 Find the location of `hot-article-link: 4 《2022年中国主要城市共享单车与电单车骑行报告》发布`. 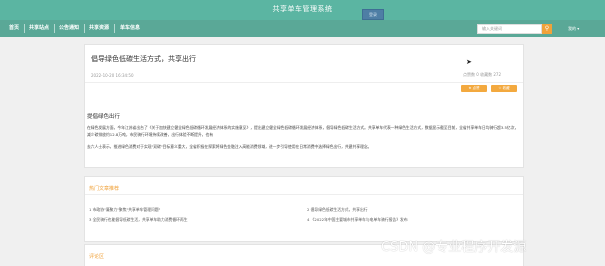

hot-article-link: 4 《2022年中国主要城市共享单车与电单车骑行报告》发布 is located at coordinates (357, 220).